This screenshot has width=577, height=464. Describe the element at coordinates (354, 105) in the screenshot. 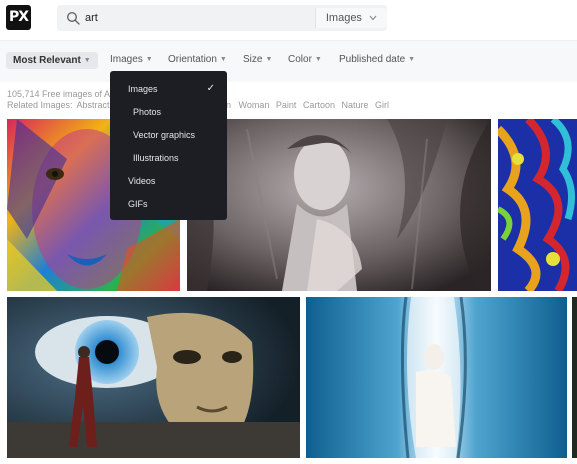

I see `related-link: Nature` at that location.